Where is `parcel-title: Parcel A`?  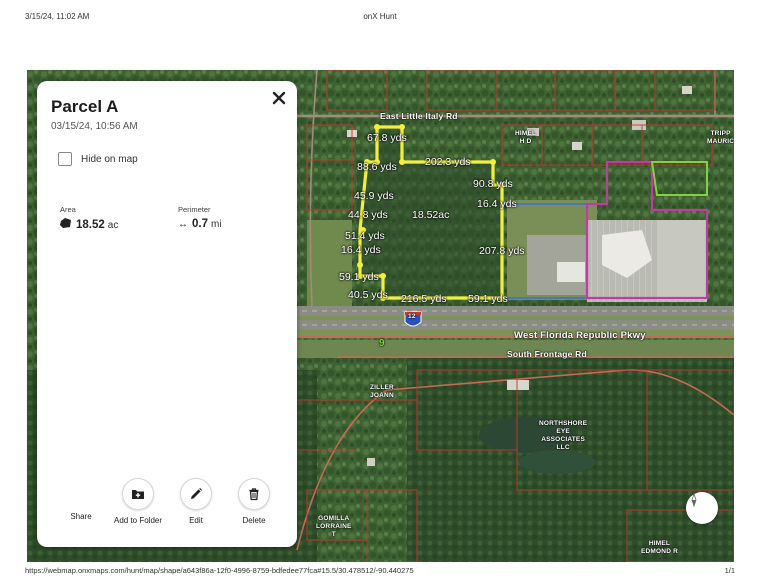 parcel-title: Parcel A is located at coordinates (85, 106).